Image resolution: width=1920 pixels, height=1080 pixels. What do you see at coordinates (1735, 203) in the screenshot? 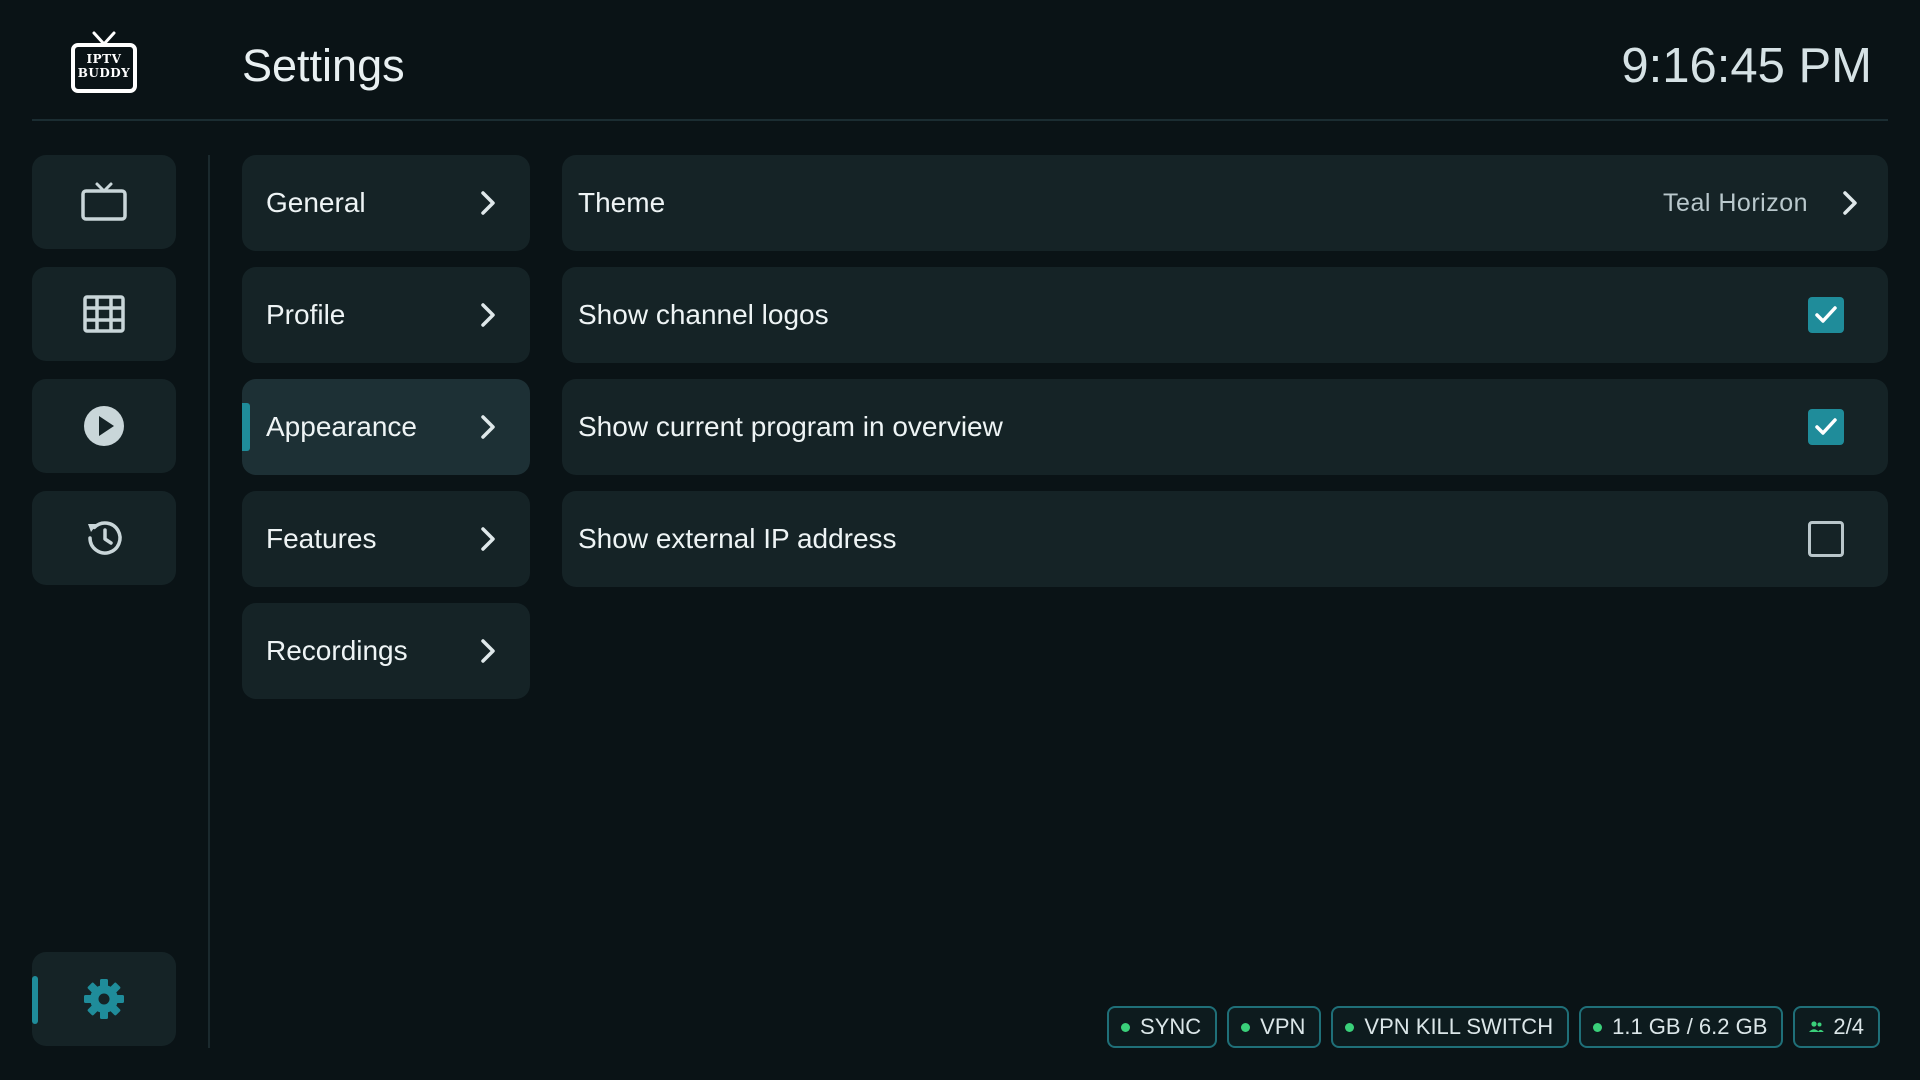
I see `setting-value: Teal Horizon` at bounding box center [1735, 203].